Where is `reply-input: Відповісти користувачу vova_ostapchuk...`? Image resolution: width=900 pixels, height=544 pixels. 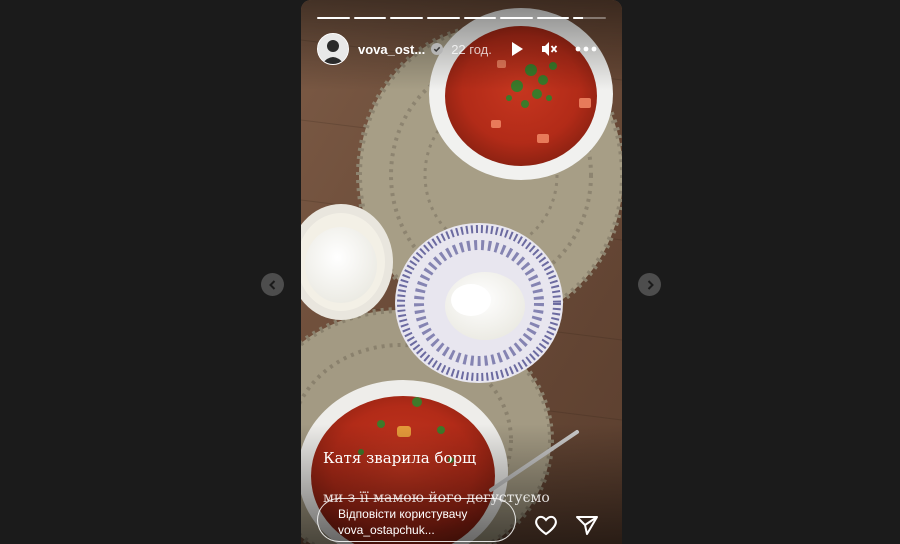 reply-input: Відповісти користувачу vova_ostapchuk... is located at coordinates (416, 520).